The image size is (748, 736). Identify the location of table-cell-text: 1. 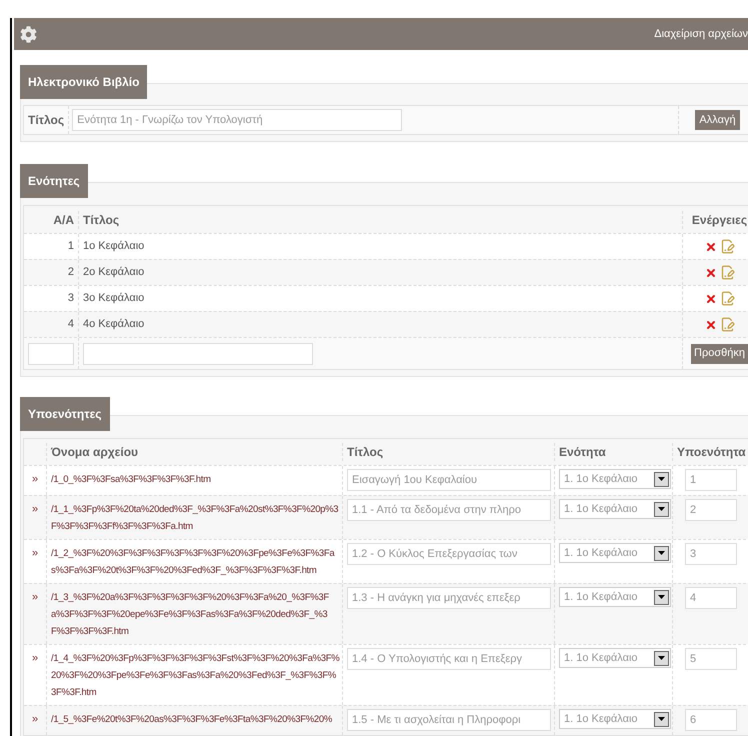
(70, 246).